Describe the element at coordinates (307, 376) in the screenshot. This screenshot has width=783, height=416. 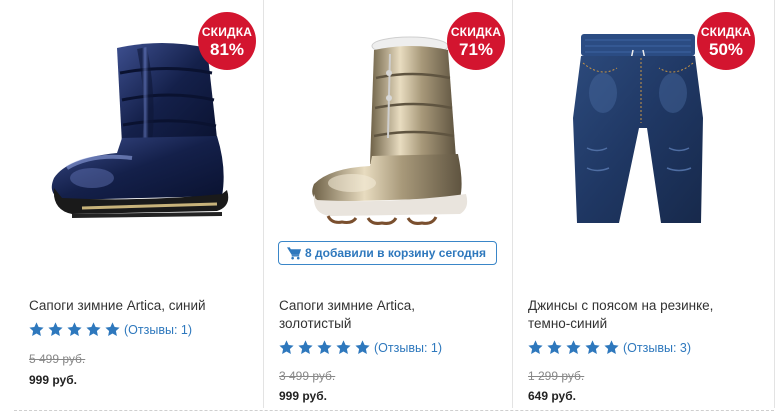
I see `old-price: 3 499 руб.` at that location.